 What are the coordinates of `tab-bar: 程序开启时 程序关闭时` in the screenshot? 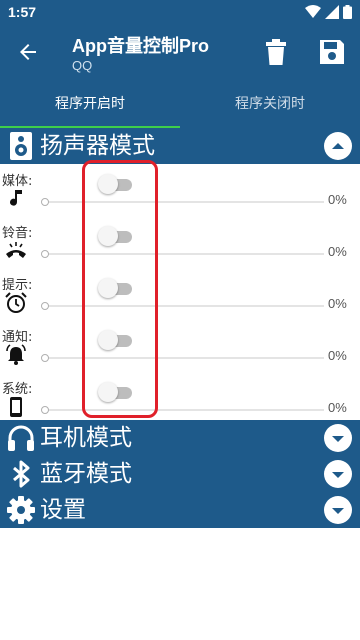 It's located at (180, 104).